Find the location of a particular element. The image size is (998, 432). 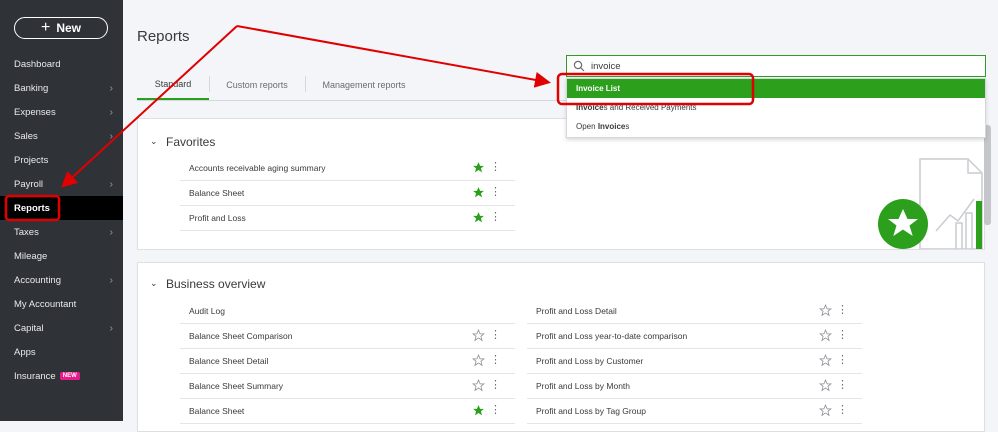

report-name: Balance Sheet Comparison is located at coordinates (241, 336).